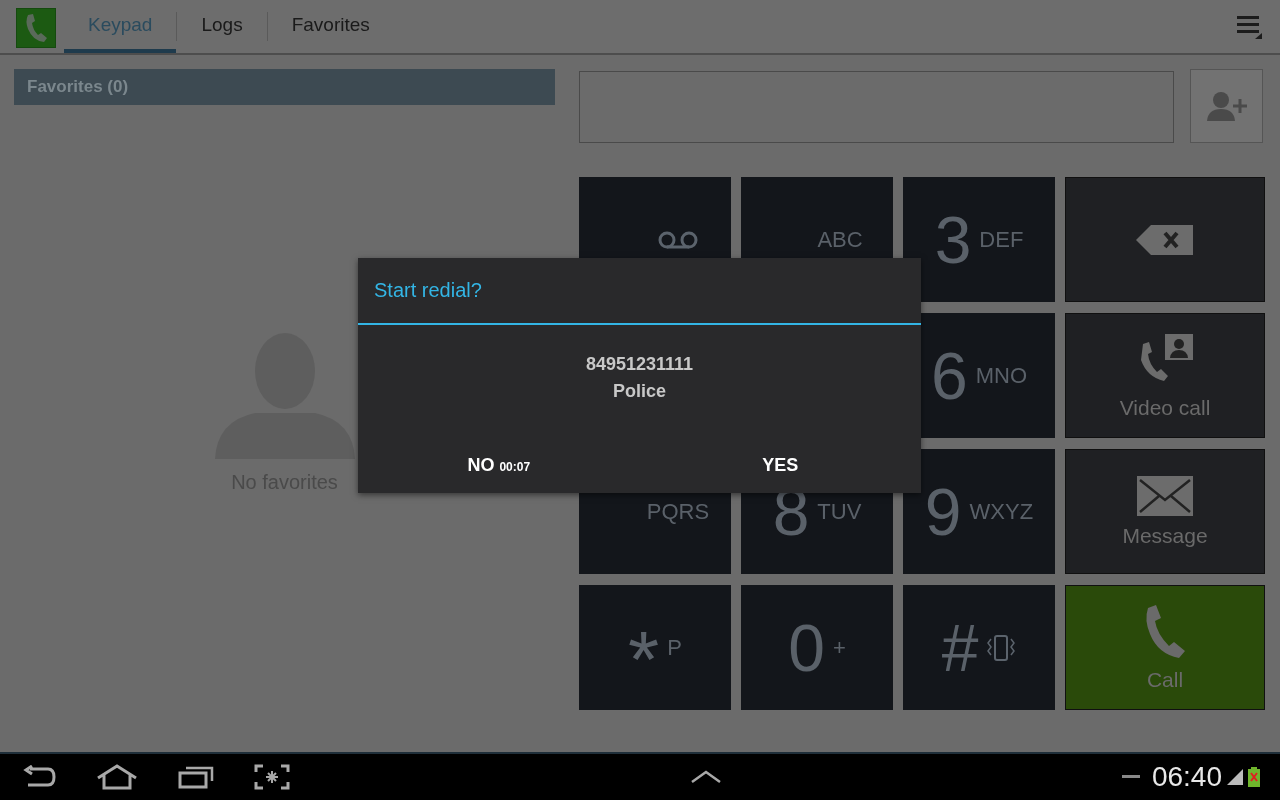  I want to click on contact-name: Police, so click(639, 391).